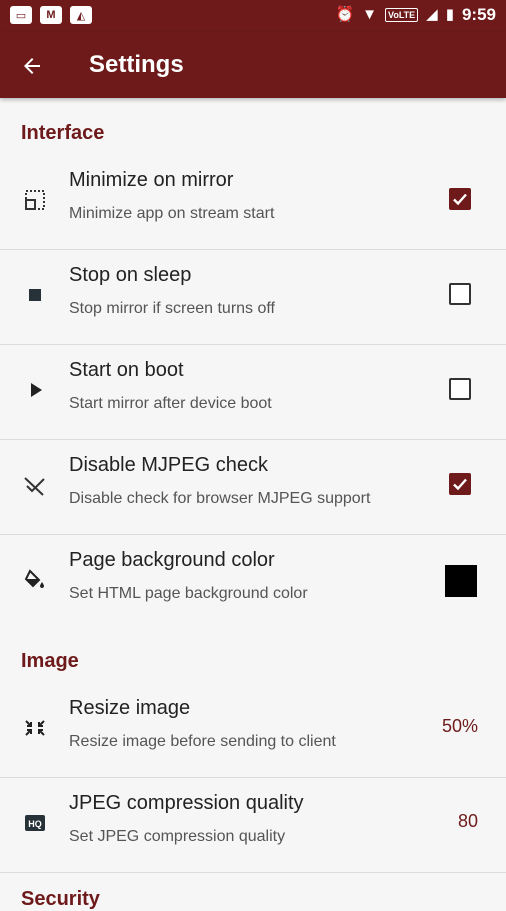 The width and height of the screenshot is (506, 911). I want to click on pref-title: Disable MJPEG check, so click(168, 465).